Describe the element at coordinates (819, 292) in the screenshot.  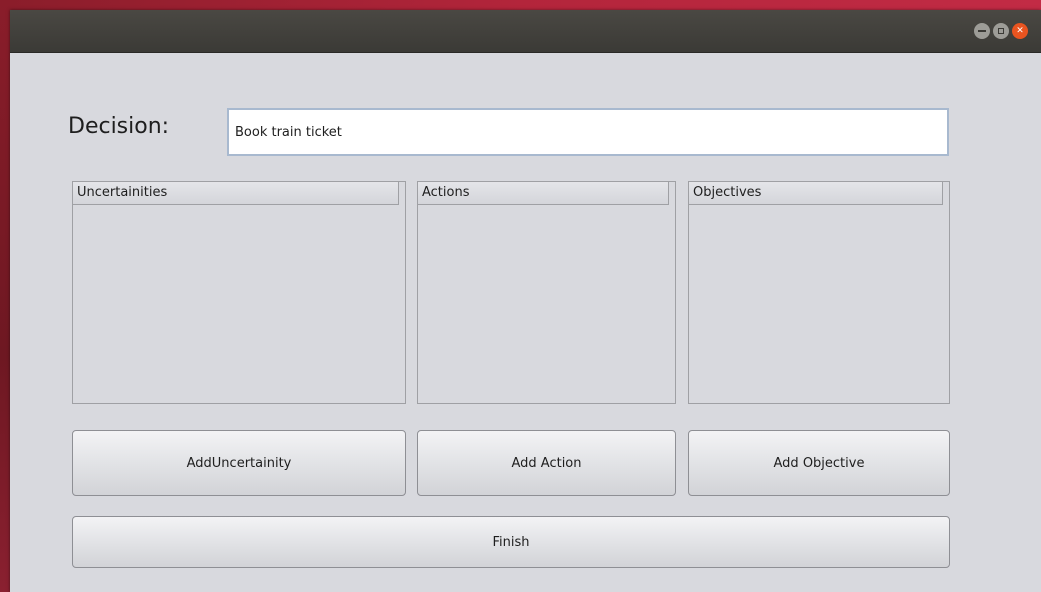
I see `objectives-list: Objectives` at that location.